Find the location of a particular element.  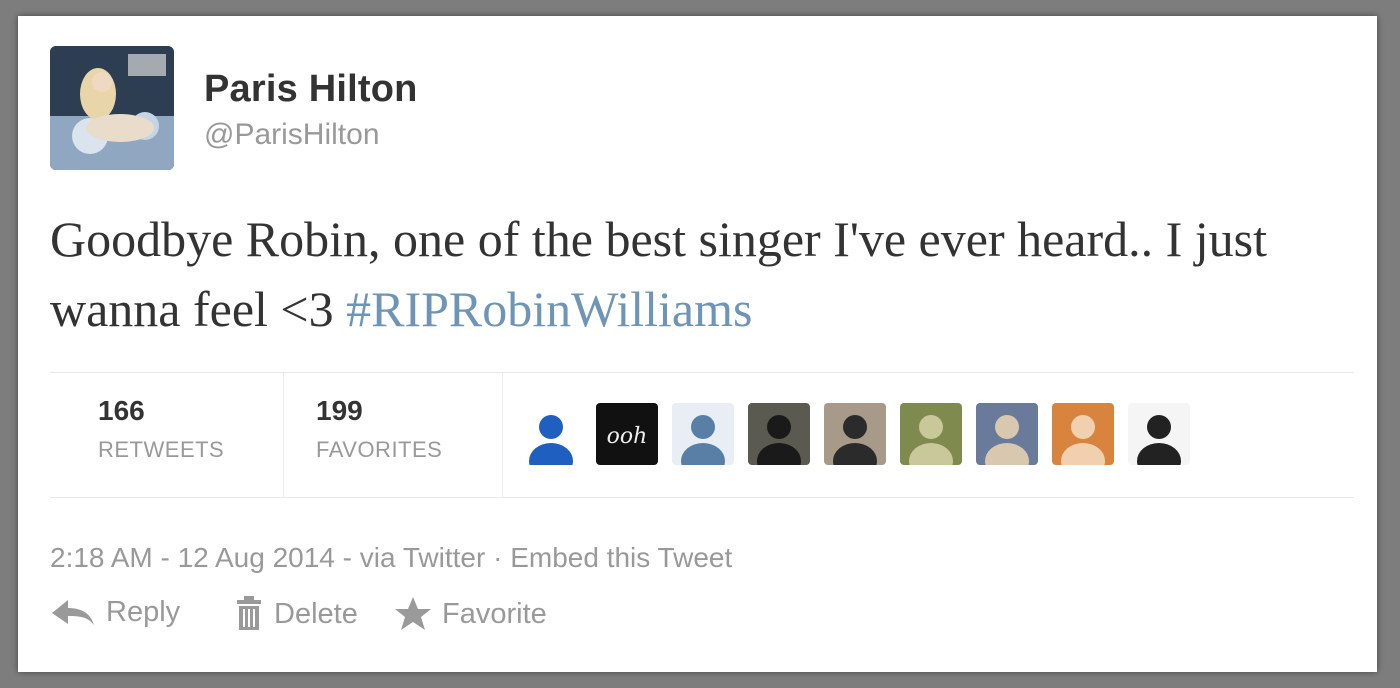

reply-label: Reply is located at coordinates (143, 612).